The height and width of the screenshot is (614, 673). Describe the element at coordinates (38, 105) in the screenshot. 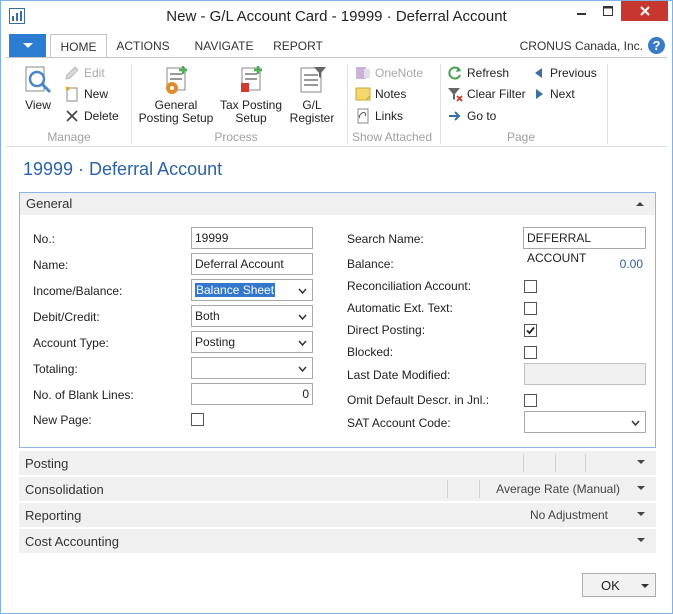

I see `view-label: View` at that location.